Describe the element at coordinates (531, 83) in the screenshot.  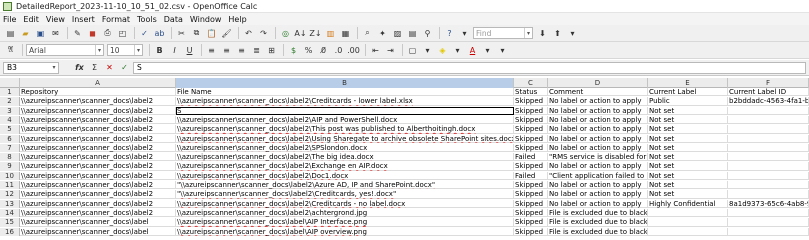
I see `column-header-c: C` at that location.